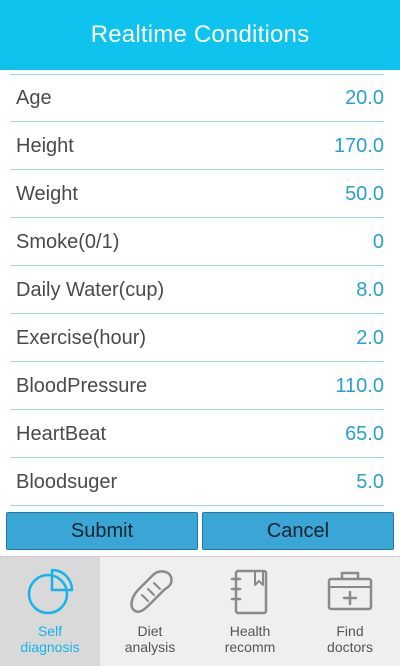 Image resolution: width=400 pixels, height=666 pixels. Describe the element at coordinates (250, 639) in the screenshot. I see `tab-label: Health recomm` at that location.